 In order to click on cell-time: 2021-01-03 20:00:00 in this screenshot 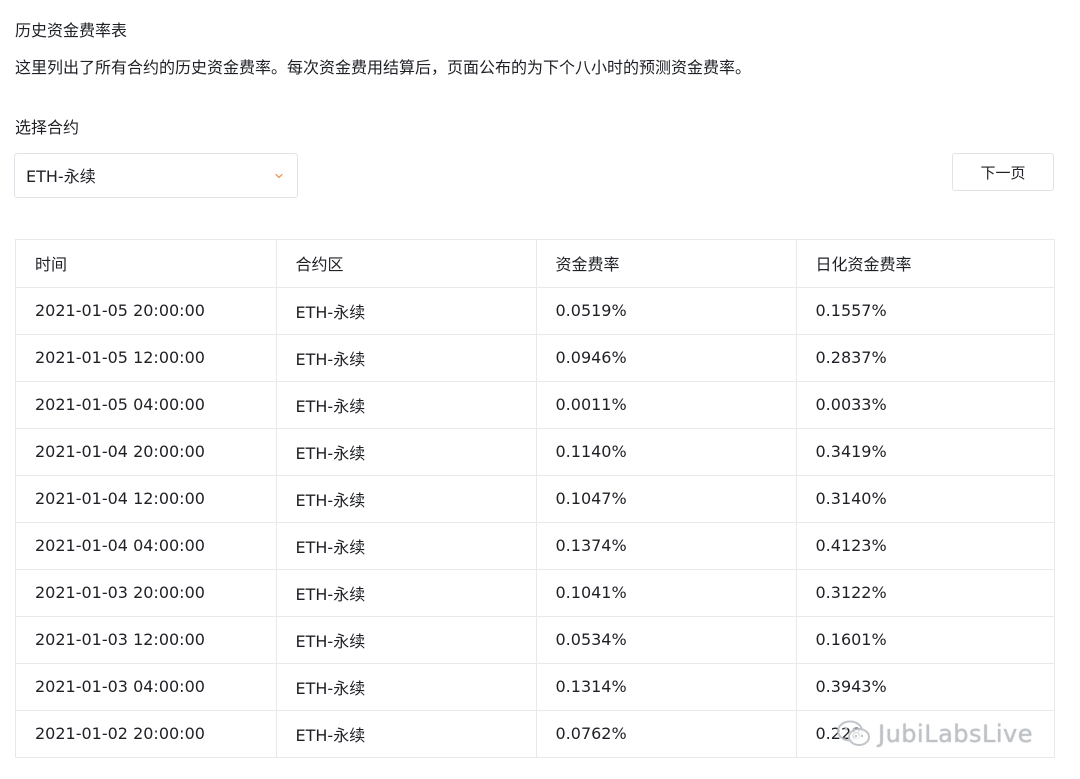, I will do `click(146, 593)`.